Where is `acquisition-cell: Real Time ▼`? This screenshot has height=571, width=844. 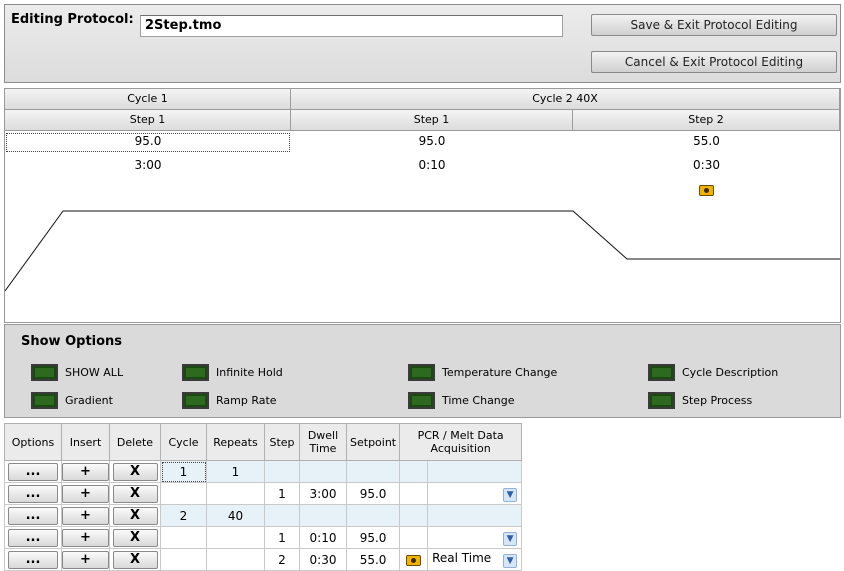
acquisition-cell: Real Time ▼ is located at coordinates (475, 559).